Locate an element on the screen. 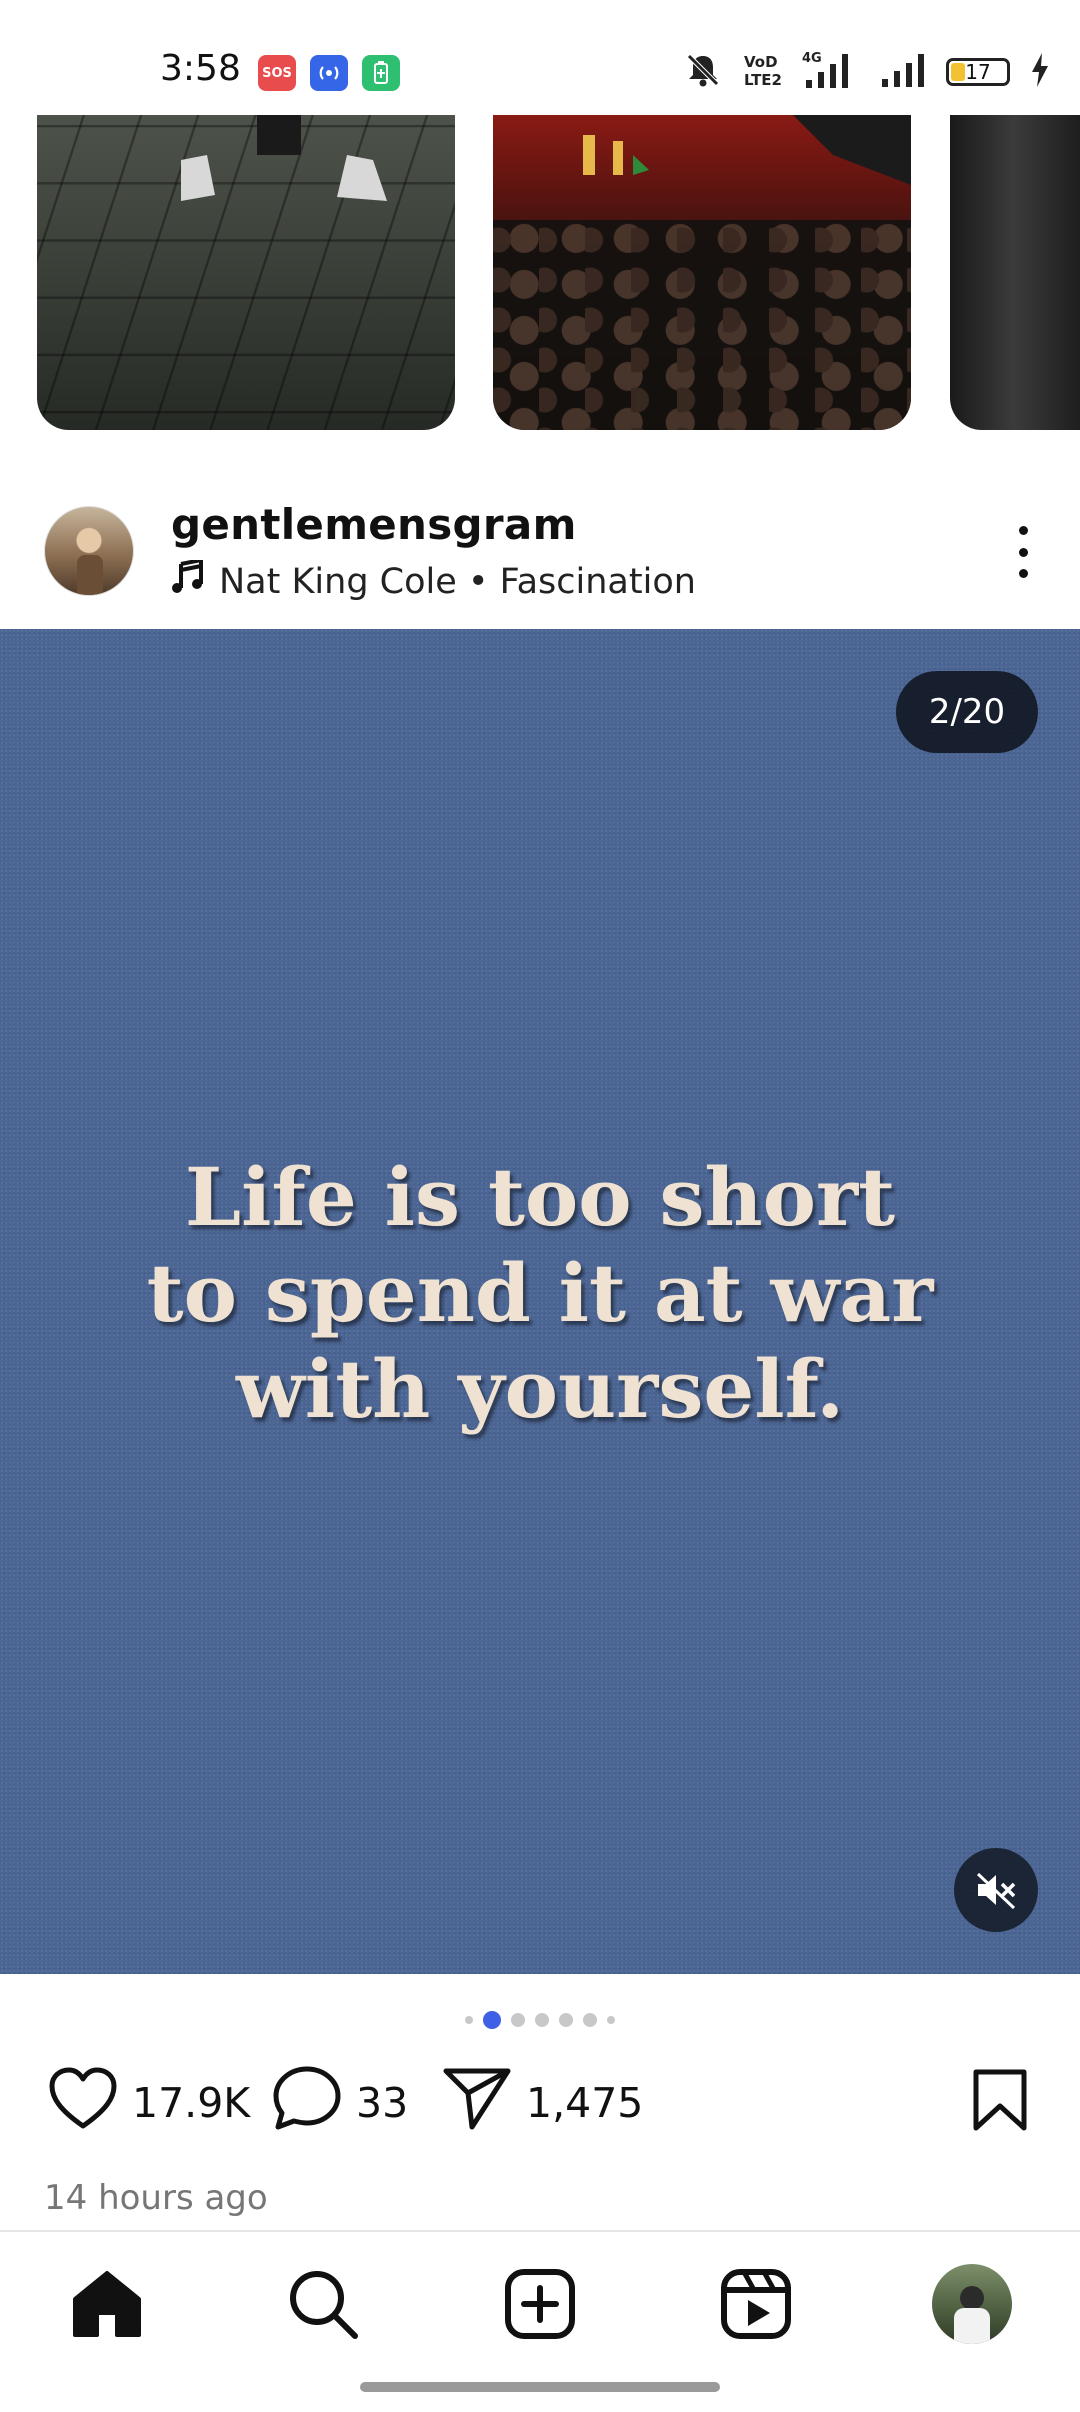  save-button is located at coordinates (1000, 2102).